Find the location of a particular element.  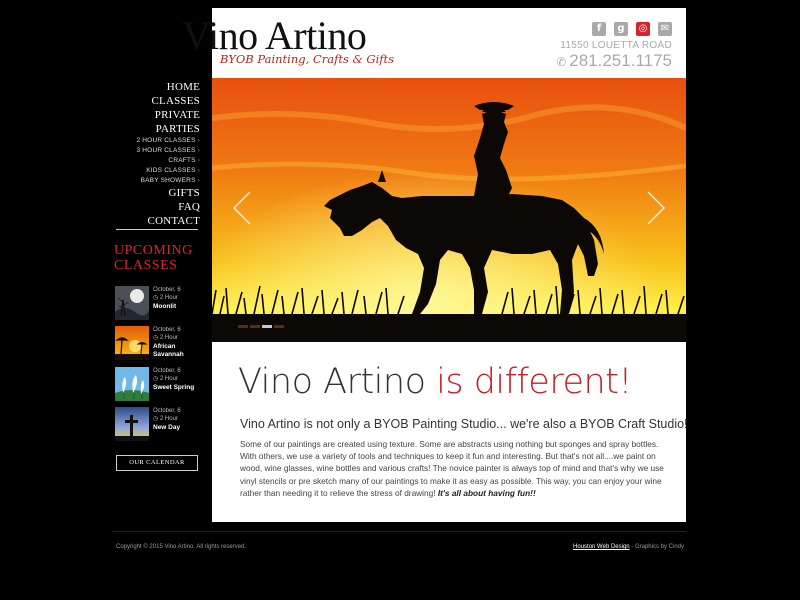

upcoming-classes-heading: UPCOMING CLASSES is located at coordinates (153, 258).